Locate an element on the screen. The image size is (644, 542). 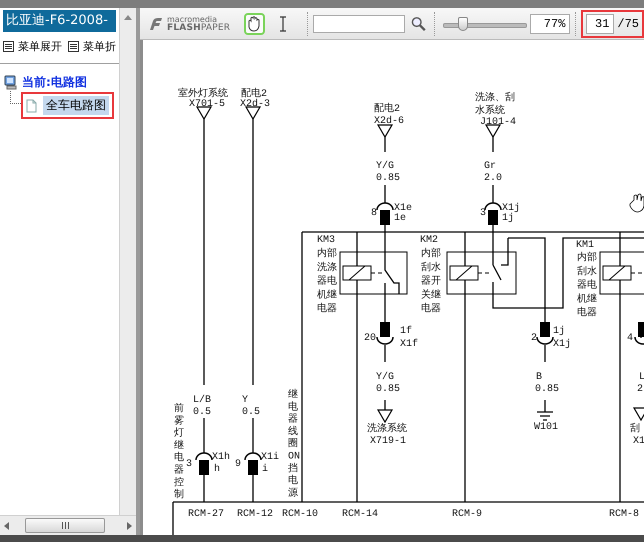
scroll-left-arrow is located at coordinates (6, 526).